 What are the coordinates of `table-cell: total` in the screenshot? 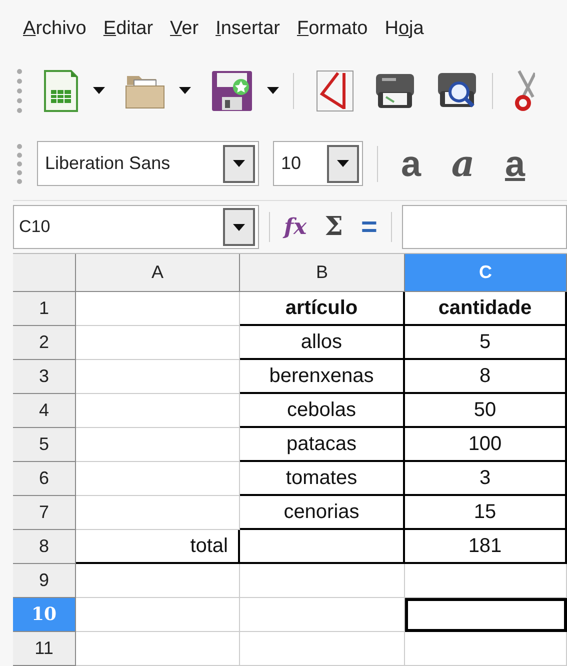 It's located at (158, 547).